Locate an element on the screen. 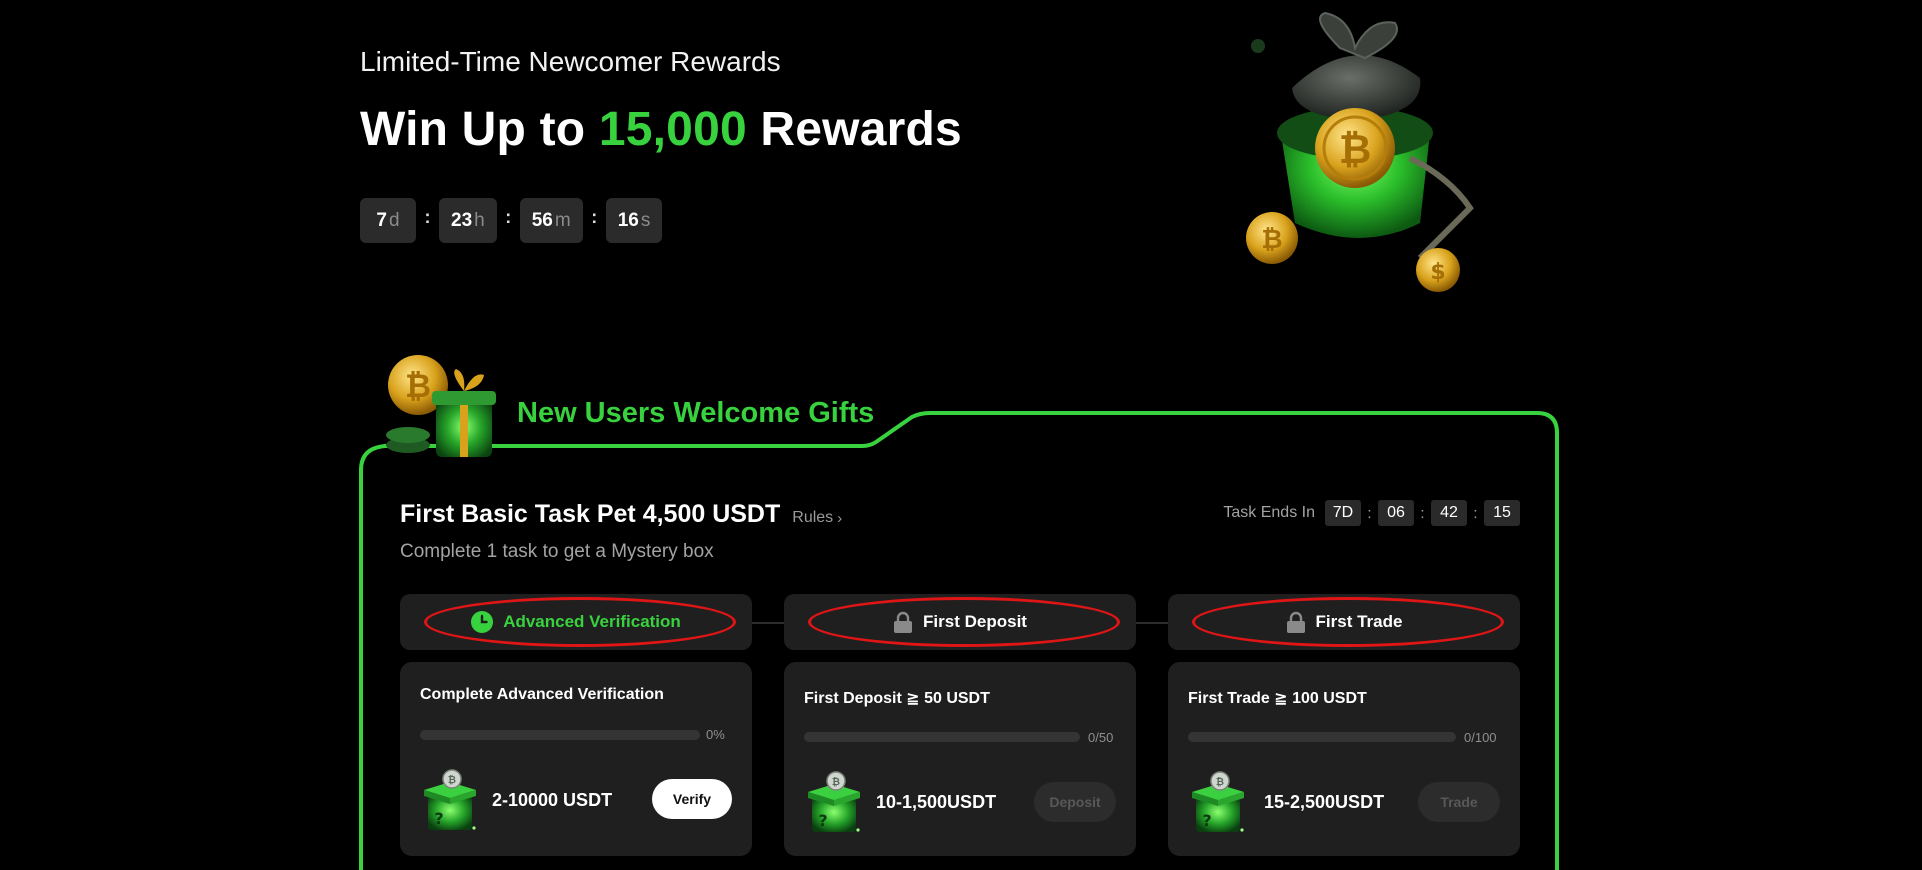 This screenshot has height=870, width=1922. reward-amount: 15-2,500USDT is located at coordinates (1324, 802).